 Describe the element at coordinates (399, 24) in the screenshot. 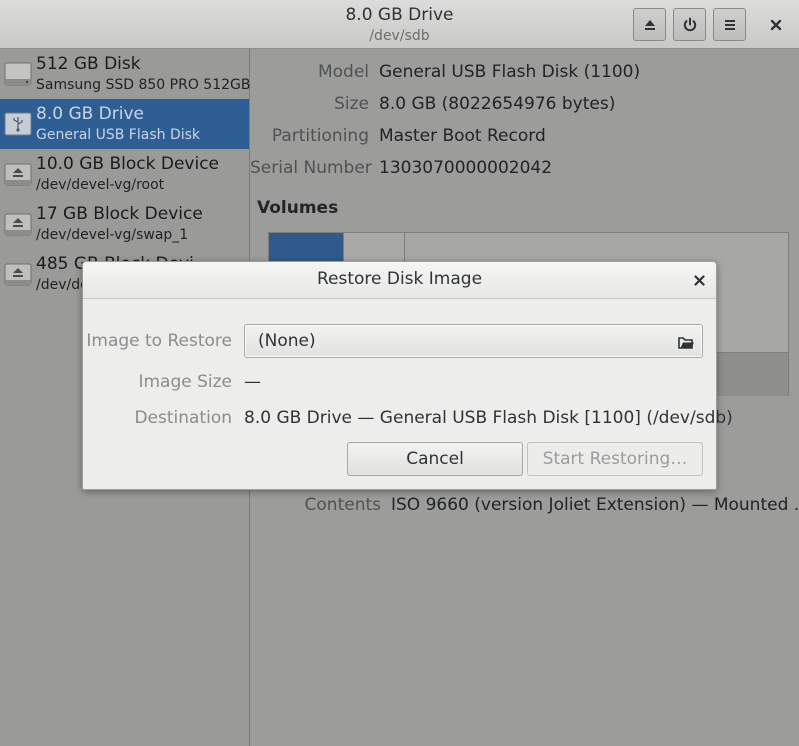

I see `header-bar: 8.0 GB Drive /dev/sdb` at that location.